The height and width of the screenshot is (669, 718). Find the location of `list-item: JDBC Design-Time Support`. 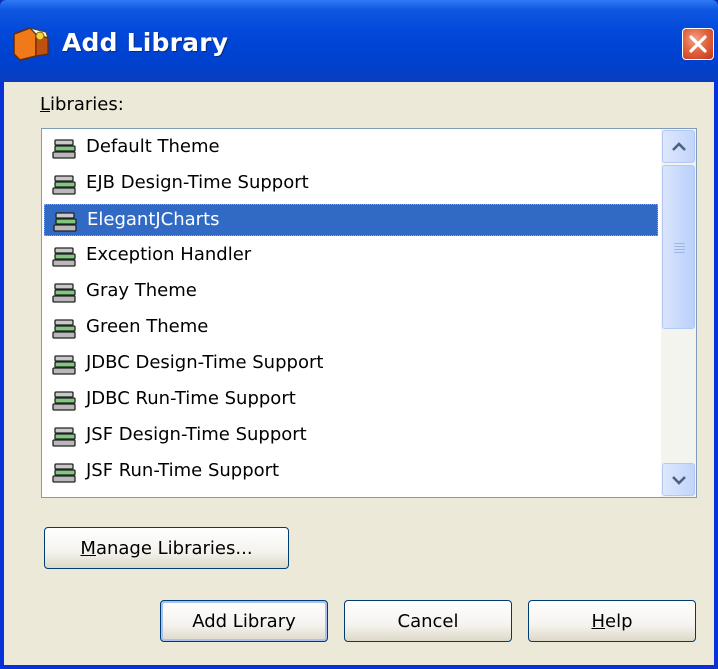

list-item: JDBC Design-Time Support is located at coordinates (351, 364).